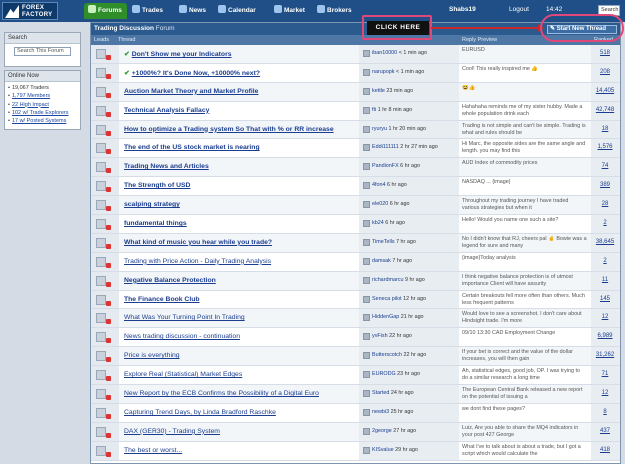  What do you see at coordinates (385, 317) in the screenshot?
I see `last-poster-link: HiddenGap` at bounding box center [385, 317].